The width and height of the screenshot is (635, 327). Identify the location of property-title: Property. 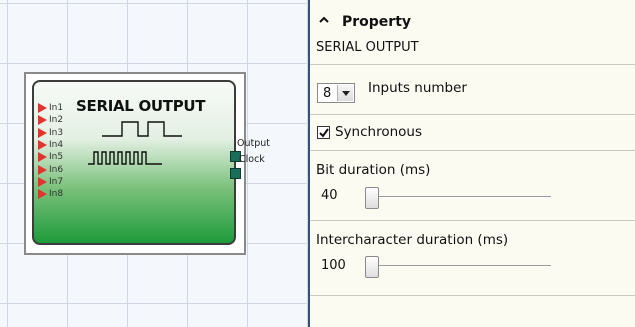
(377, 22).